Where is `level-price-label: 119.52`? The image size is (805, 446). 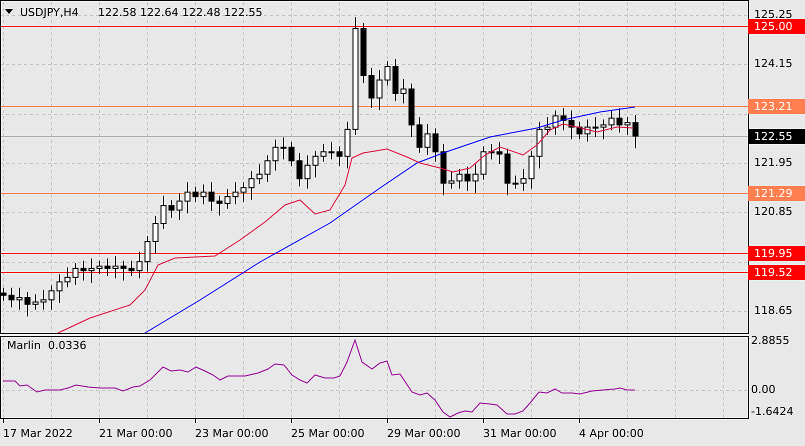
level-price-label: 119.52 is located at coordinates (776, 272).